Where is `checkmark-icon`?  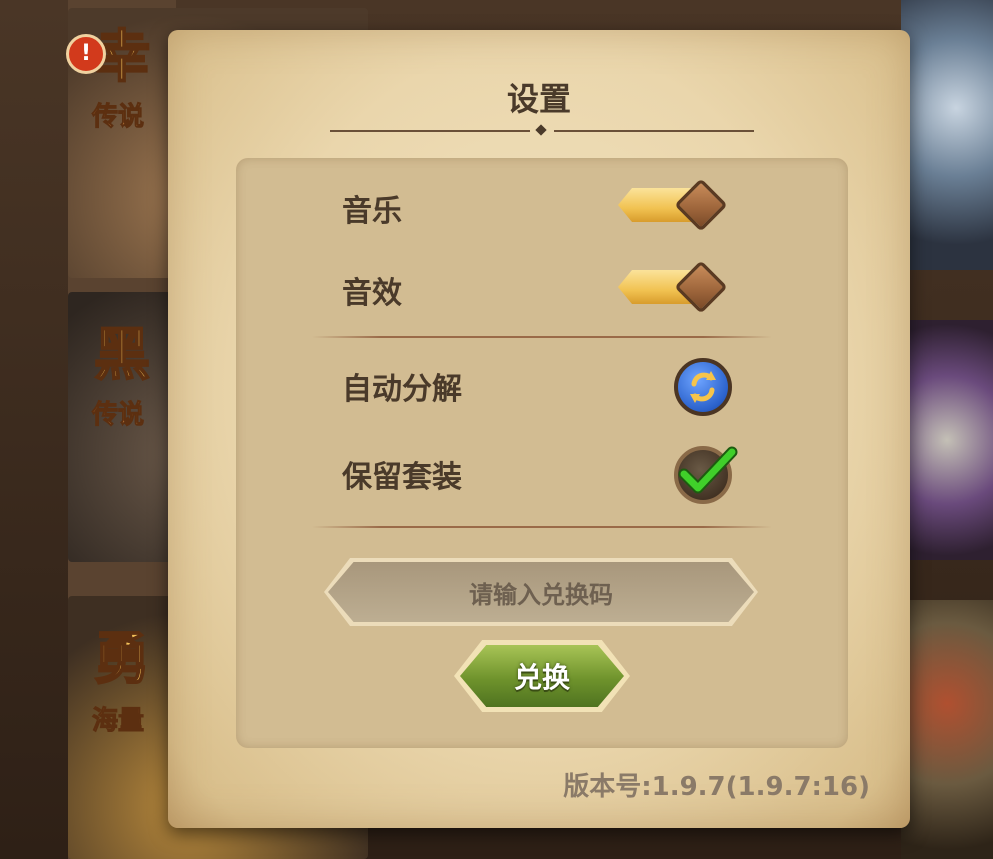
checkmark-icon is located at coordinates (708, 470).